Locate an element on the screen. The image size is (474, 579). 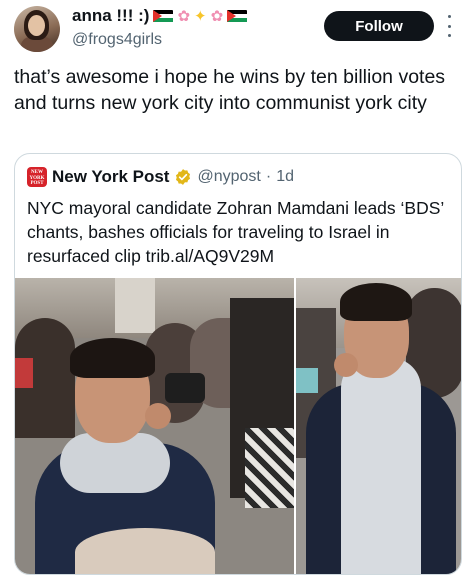
new-york-post-logo: NEW YORK POST is located at coordinates (37, 177).